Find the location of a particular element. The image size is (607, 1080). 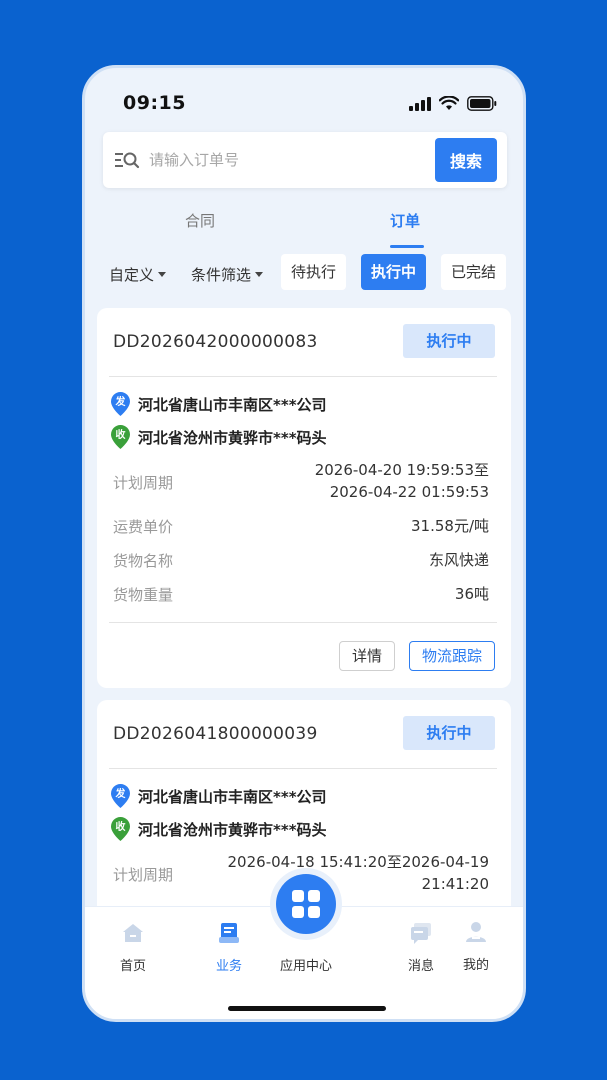

custom-dropdown: 自定义 is located at coordinates (138, 274).